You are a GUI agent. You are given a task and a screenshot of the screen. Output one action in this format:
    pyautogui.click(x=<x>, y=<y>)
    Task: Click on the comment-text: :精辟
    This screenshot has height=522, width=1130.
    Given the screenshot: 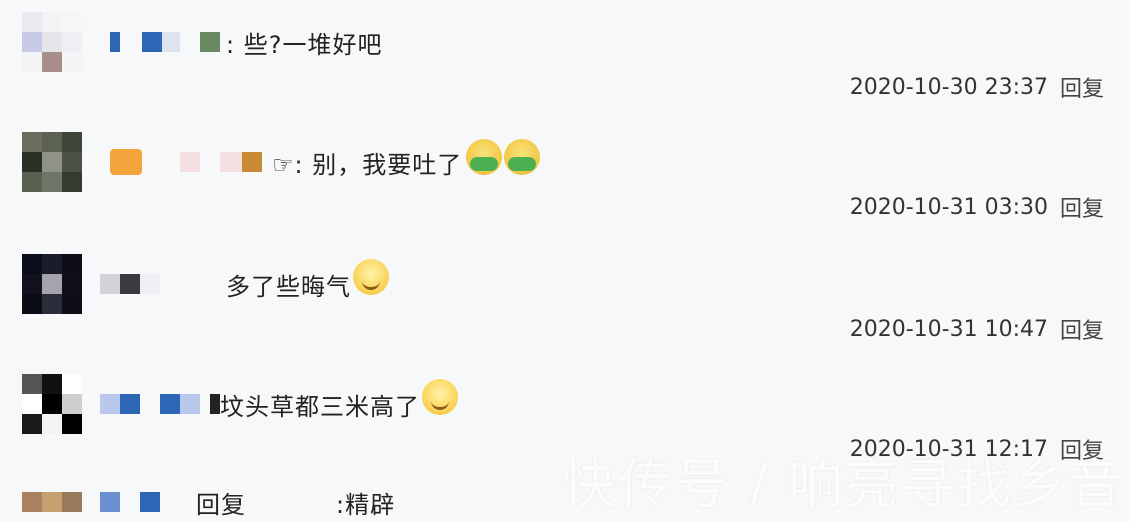 What is the action you would take?
    pyautogui.click(x=366, y=504)
    